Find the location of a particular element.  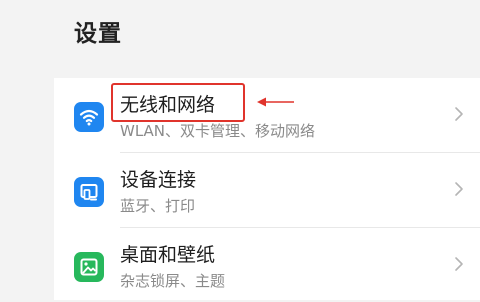

page-title: 设置 is located at coordinates (98, 34).